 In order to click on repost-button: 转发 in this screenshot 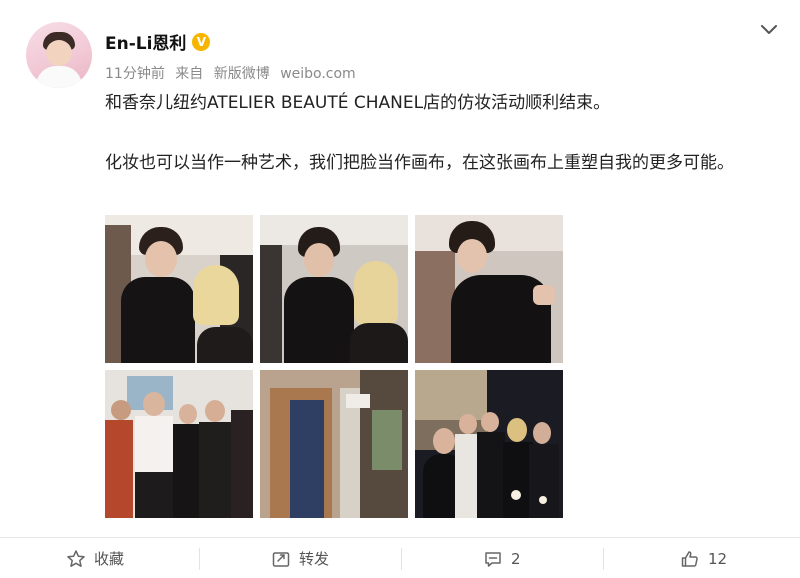, I will do `click(300, 558)`.